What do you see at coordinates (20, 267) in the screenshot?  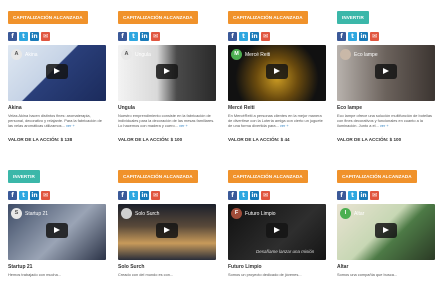 I see `project-name: Startup 21` at bounding box center [20, 267].